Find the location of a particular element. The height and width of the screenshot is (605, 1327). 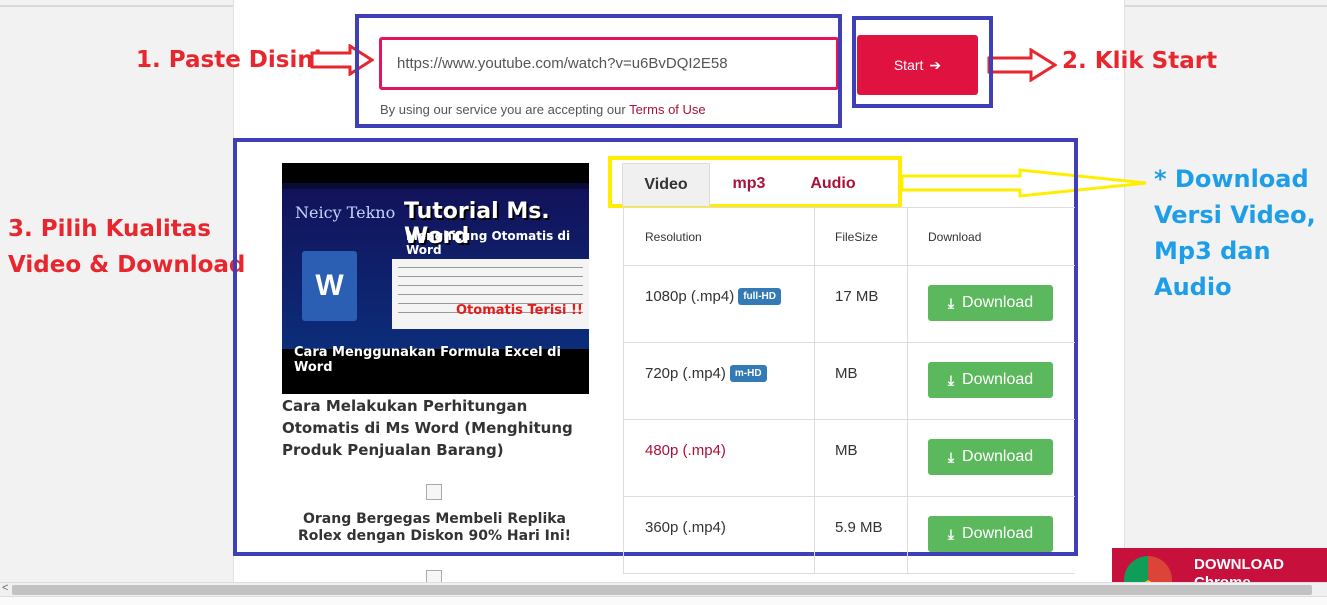

format-tabs: Video mp3 Audio is located at coordinates (750, 184).